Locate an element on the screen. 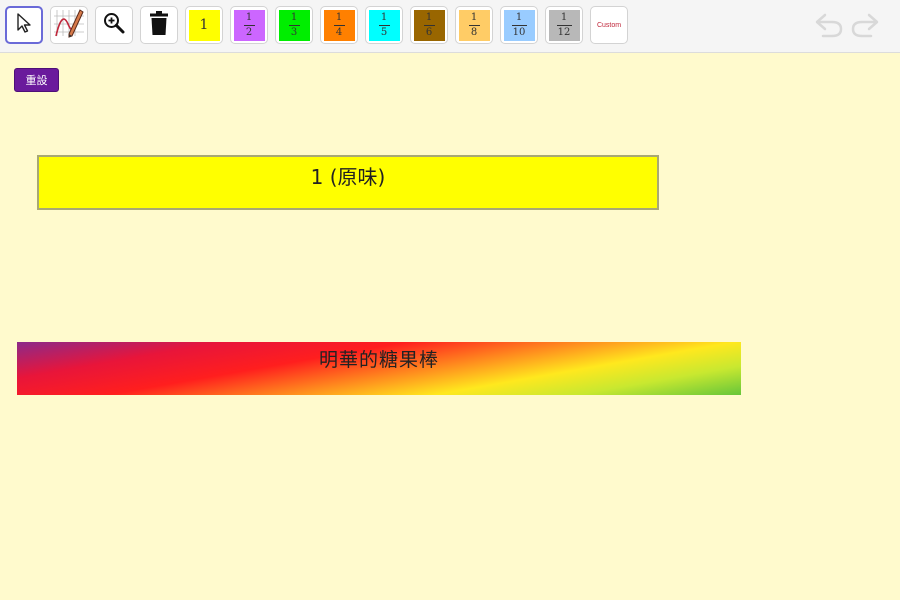 Image resolution: width=900 pixels, height=600 pixels. fraction-1-4: 1 4 is located at coordinates (339, 24).